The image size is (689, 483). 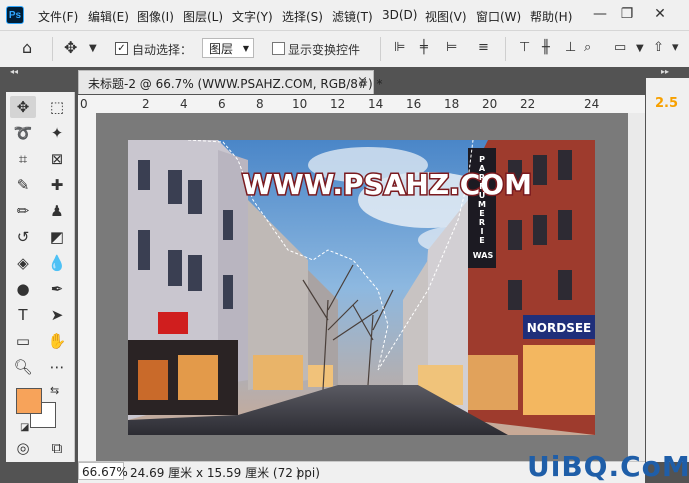 I want to click on ruler-tick: 0, so click(x=84, y=104).